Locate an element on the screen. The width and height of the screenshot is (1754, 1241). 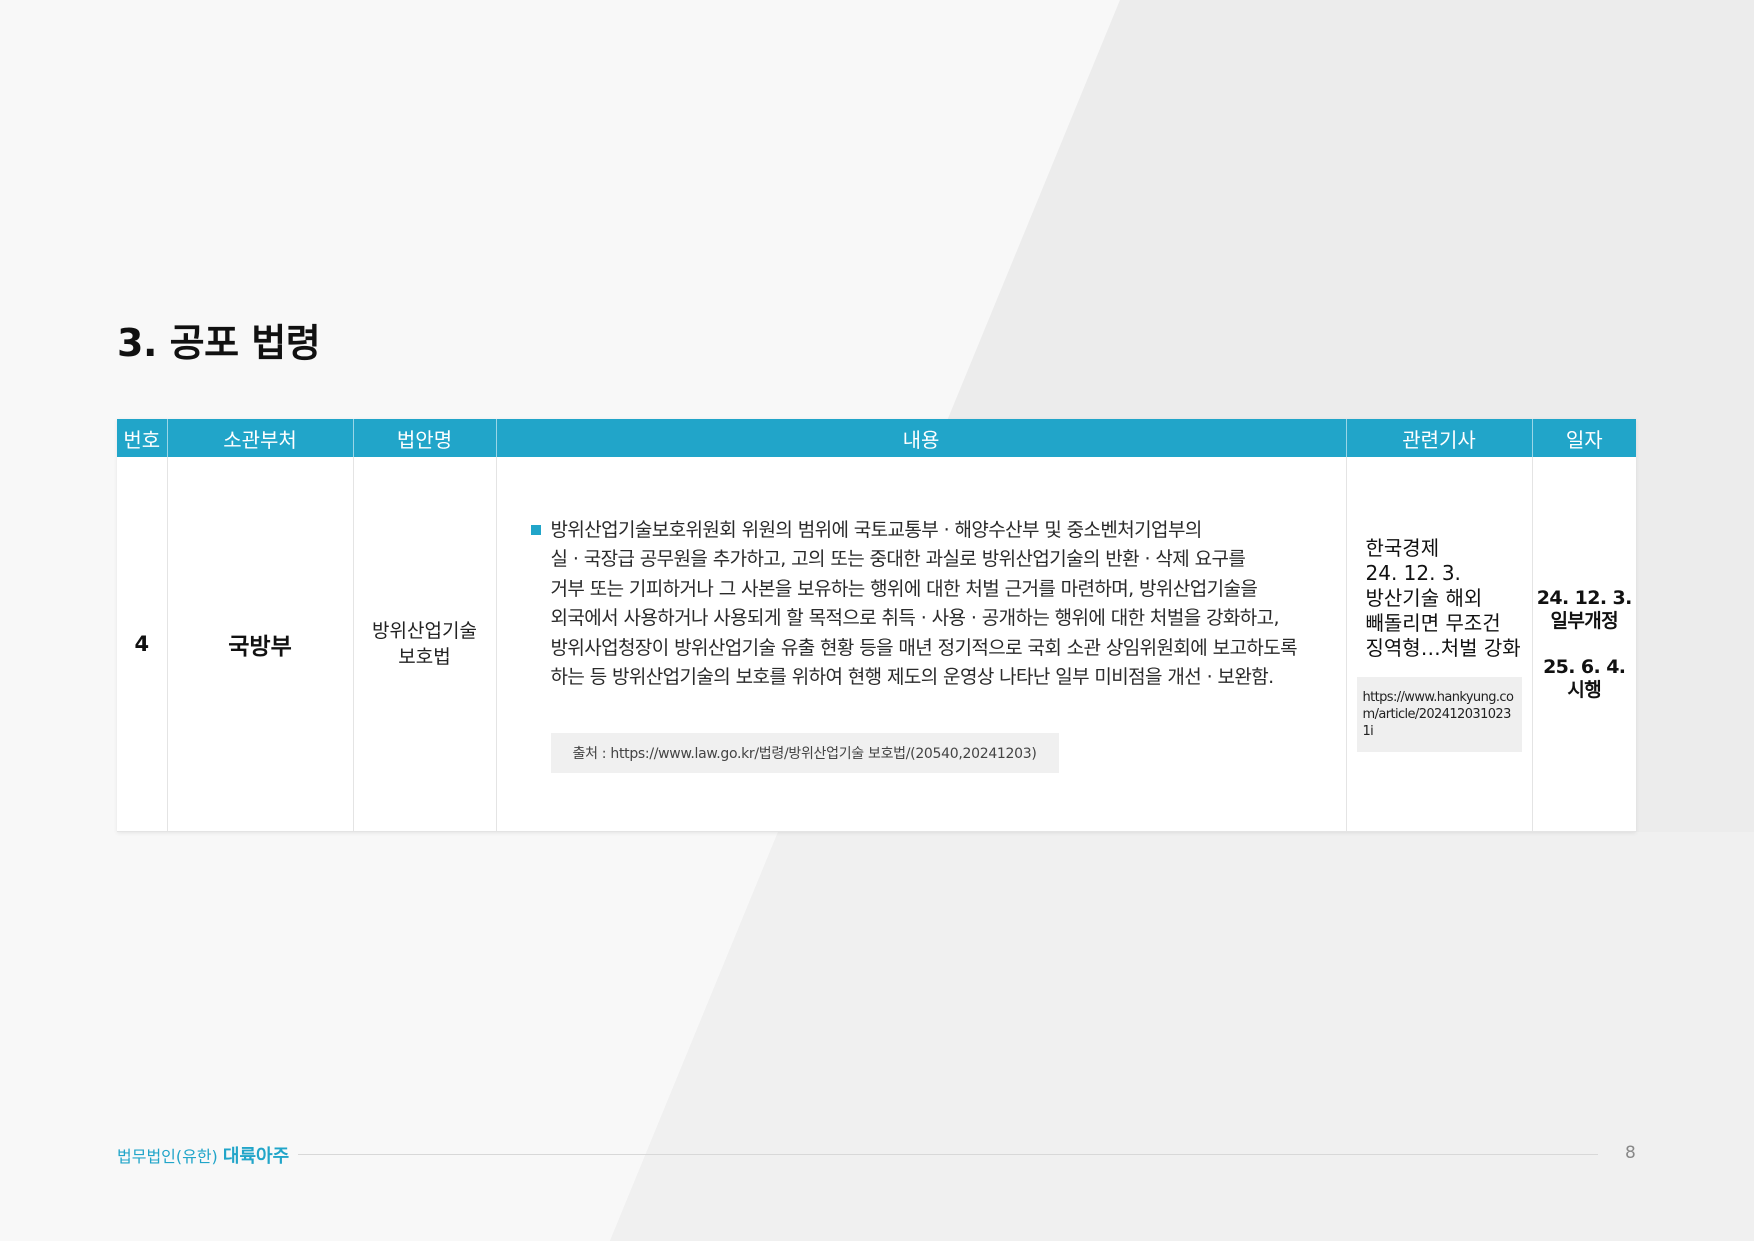
row-date: 24. 12. 3. 일부개정 25. 6. 4. 시행 is located at coordinates (1584, 644).